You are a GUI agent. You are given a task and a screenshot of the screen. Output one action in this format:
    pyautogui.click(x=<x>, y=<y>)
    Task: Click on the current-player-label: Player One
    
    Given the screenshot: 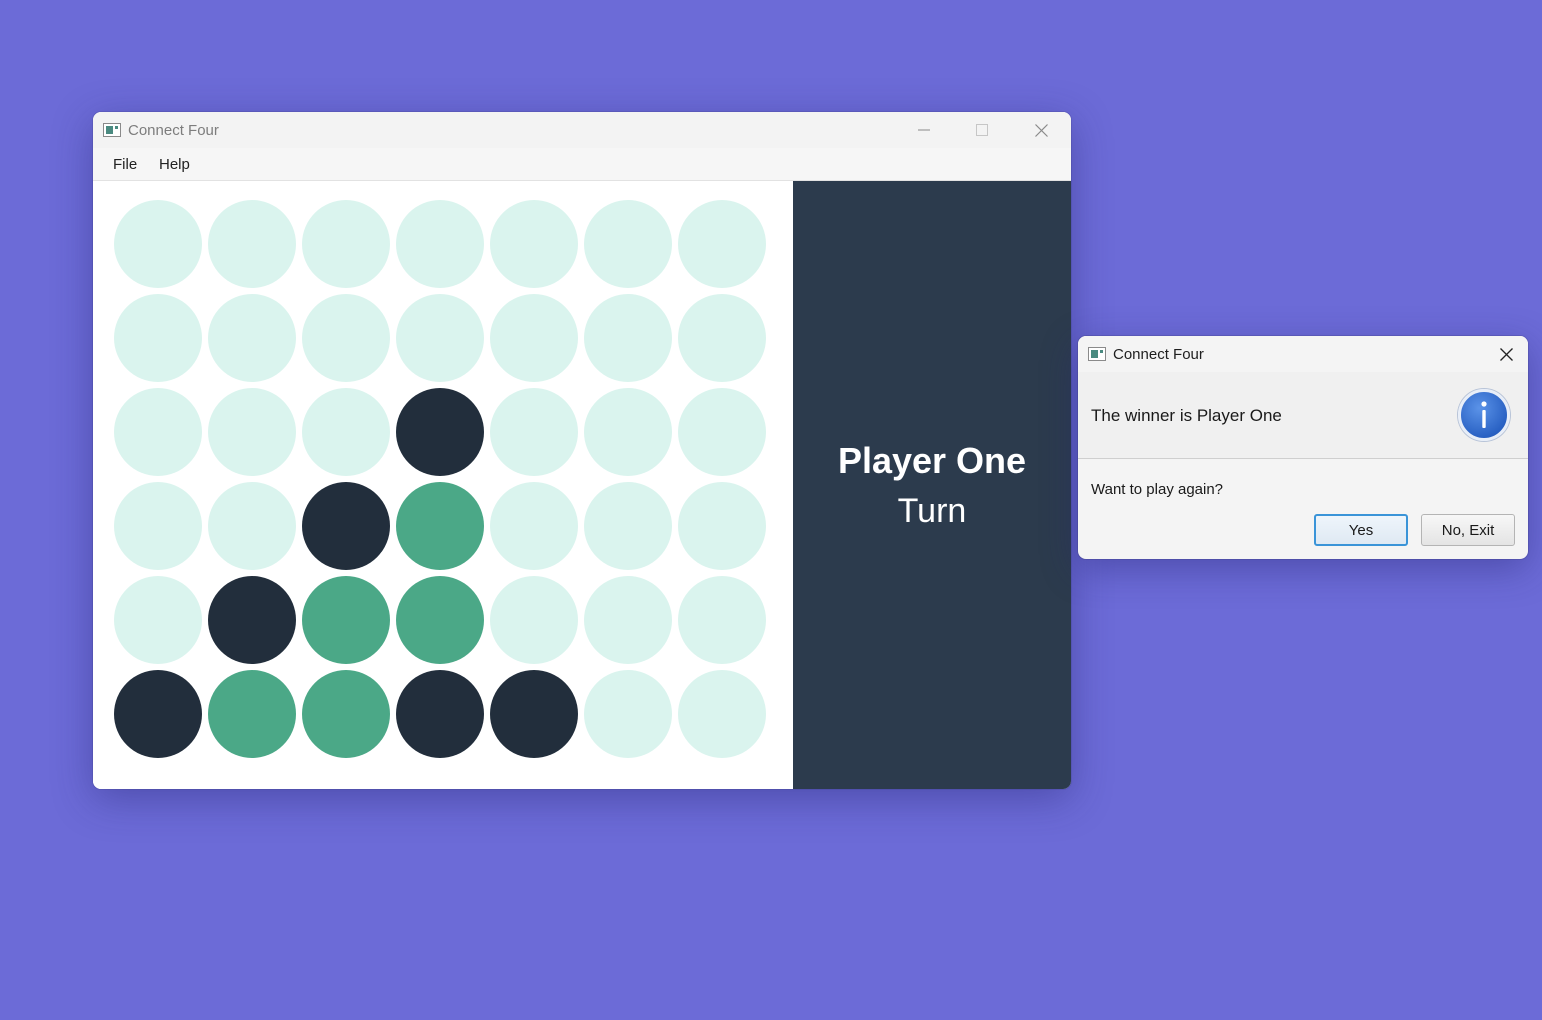 What is the action you would take?
    pyautogui.click(x=932, y=460)
    